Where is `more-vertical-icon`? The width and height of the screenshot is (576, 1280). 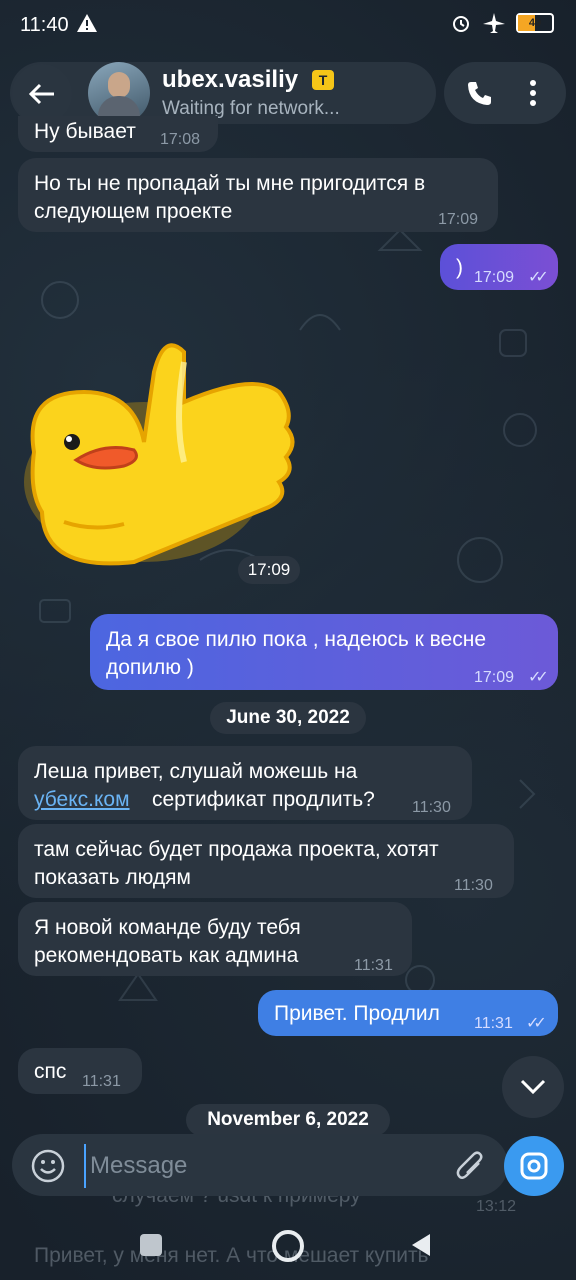 more-vertical-icon is located at coordinates (533, 93).